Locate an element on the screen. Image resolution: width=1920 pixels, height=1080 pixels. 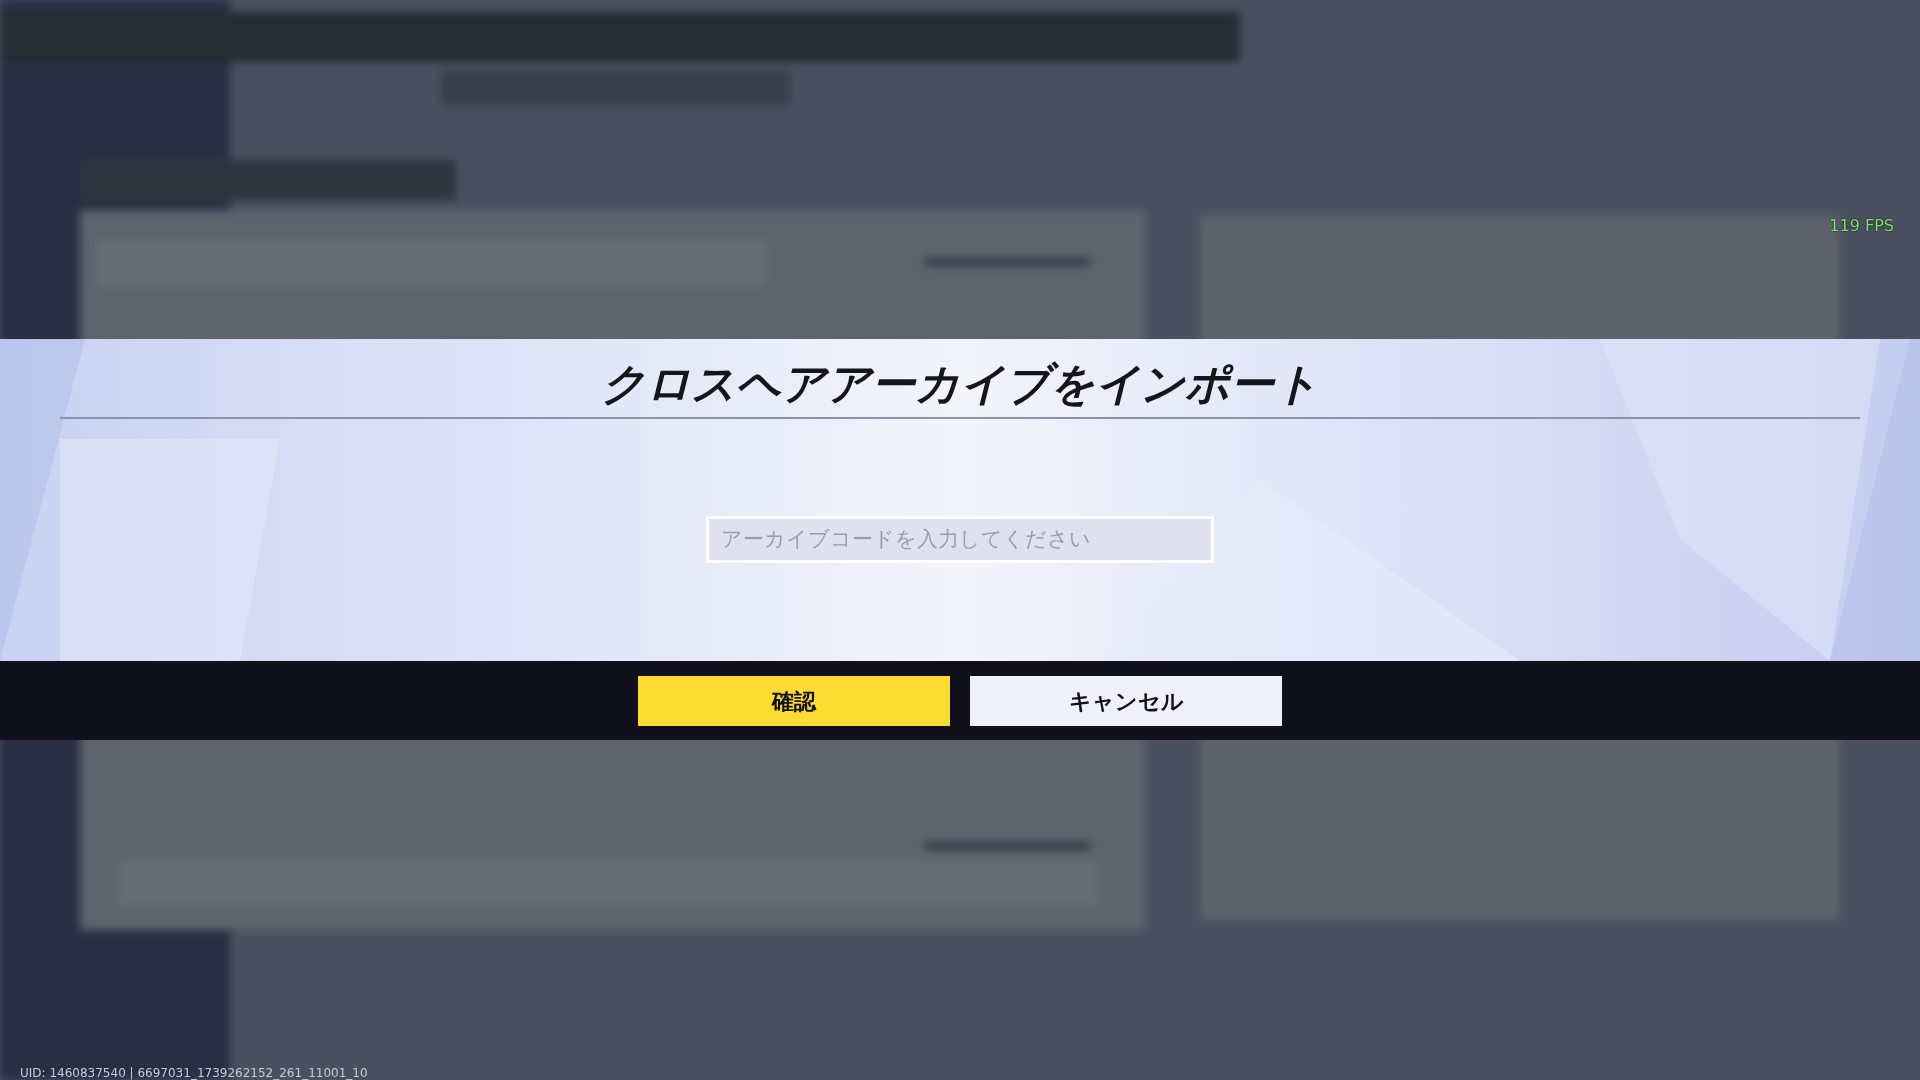
cancel-button: キャンセル is located at coordinates (1126, 701).